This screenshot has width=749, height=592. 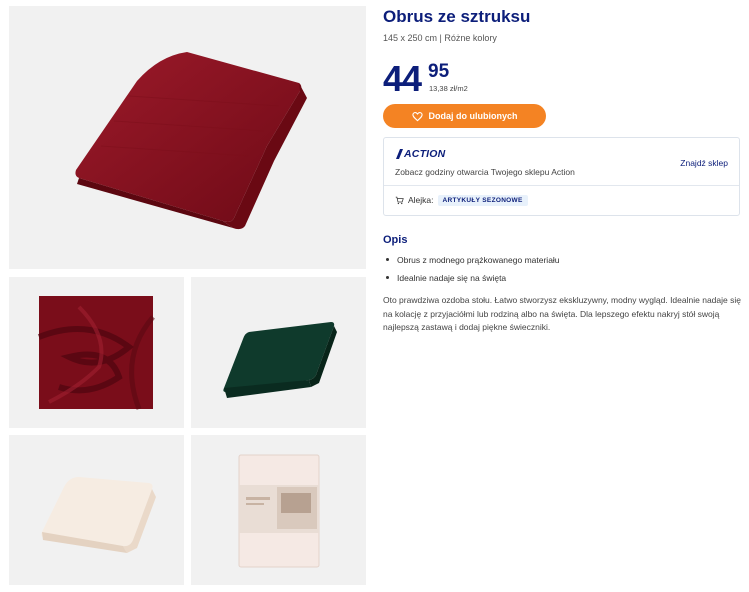 What do you see at coordinates (399, 200) in the screenshot?
I see `cart-icon` at bounding box center [399, 200].